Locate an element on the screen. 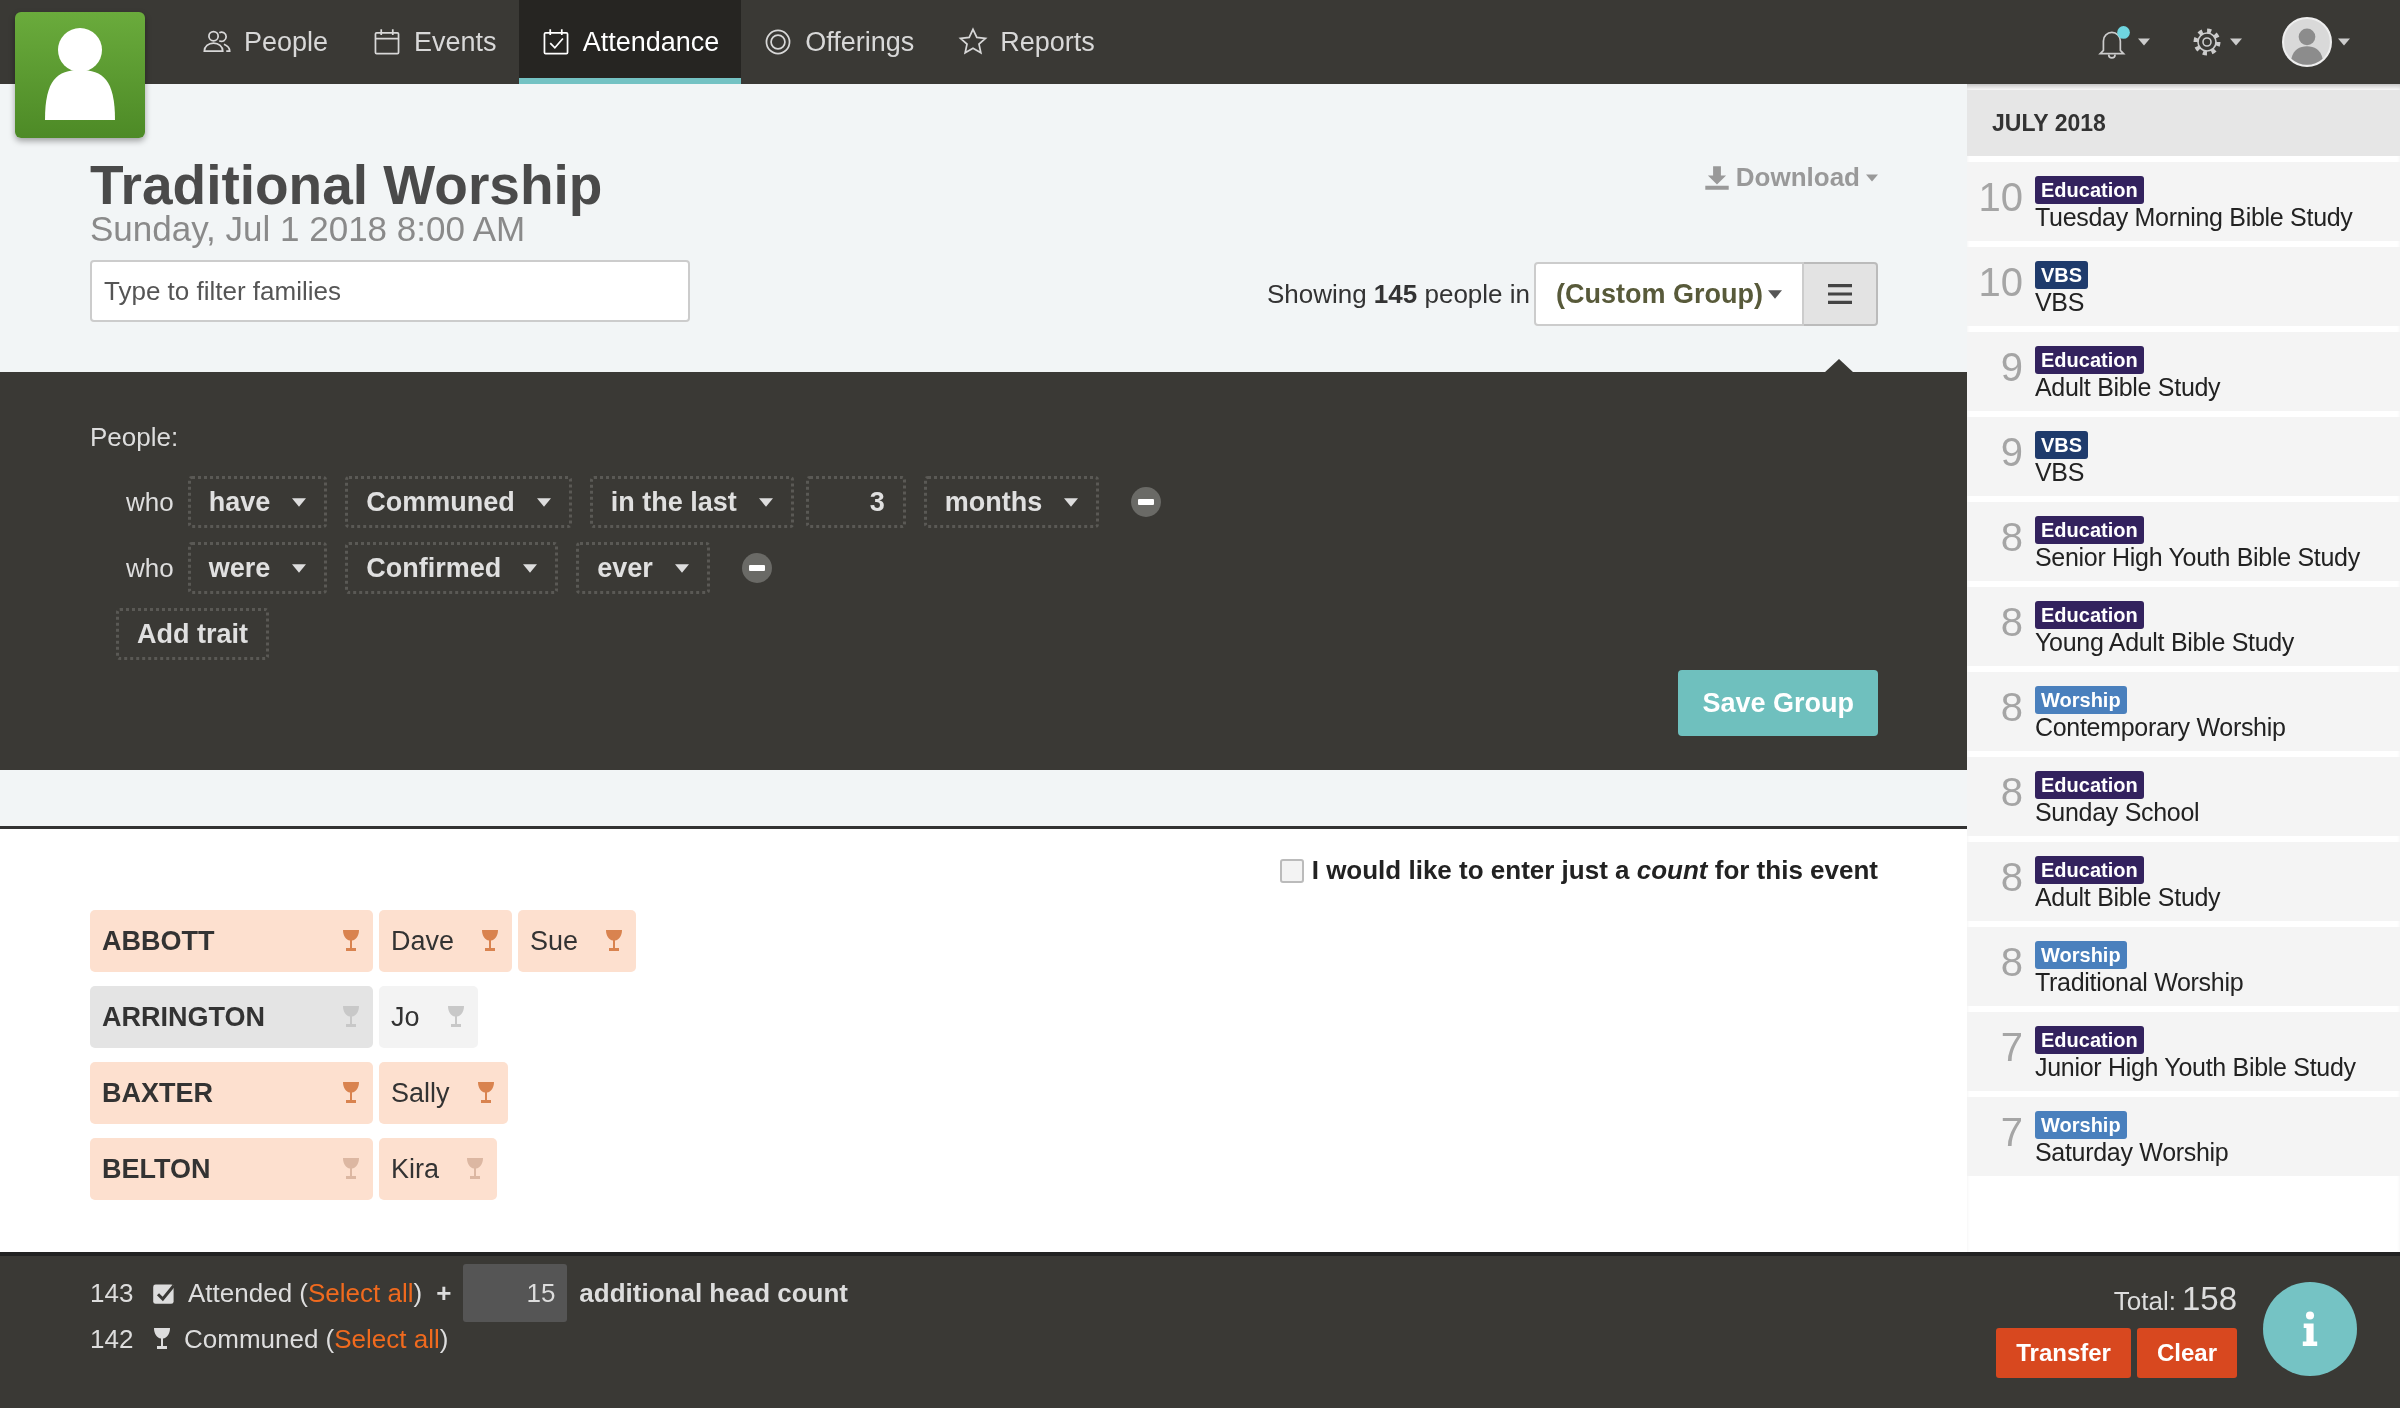  family-chip: BELTON is located at coordinates (231, 1169).